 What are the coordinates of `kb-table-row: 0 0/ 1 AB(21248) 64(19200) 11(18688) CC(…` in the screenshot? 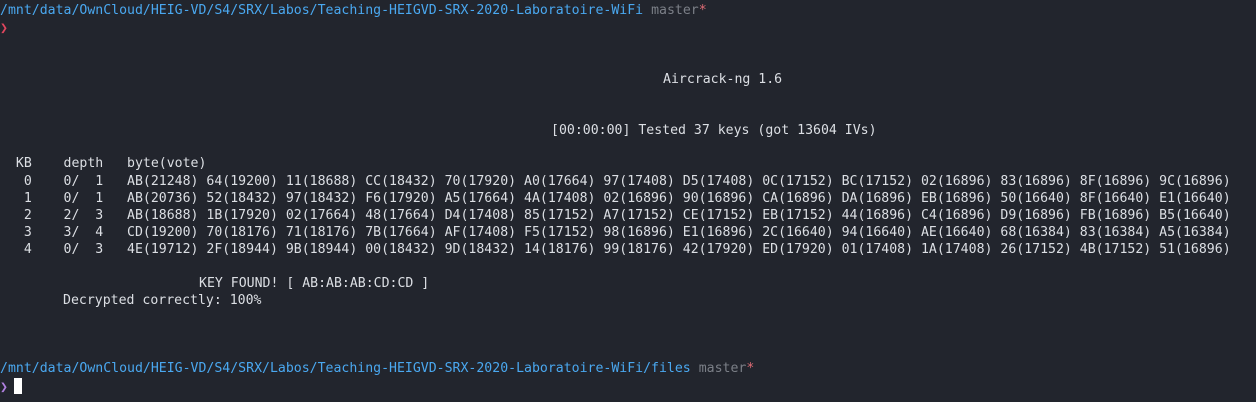 It's located at (615, 181).